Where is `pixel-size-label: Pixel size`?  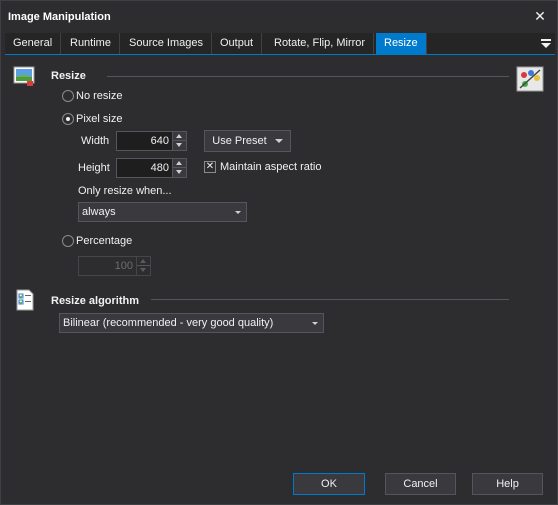 pixel-size-label: Pixel size is located at coordinates (99, 119).